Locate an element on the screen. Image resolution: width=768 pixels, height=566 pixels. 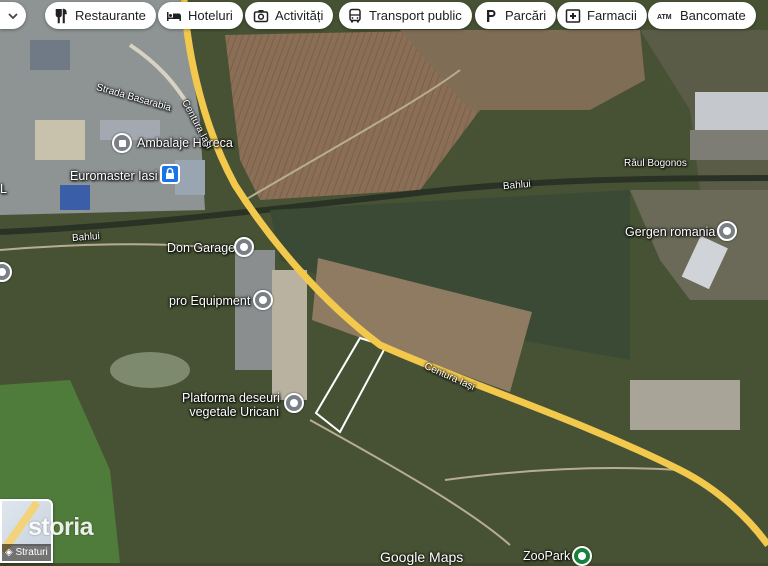
filter-transport-public: Transport public is located at coordinates (405, 15).